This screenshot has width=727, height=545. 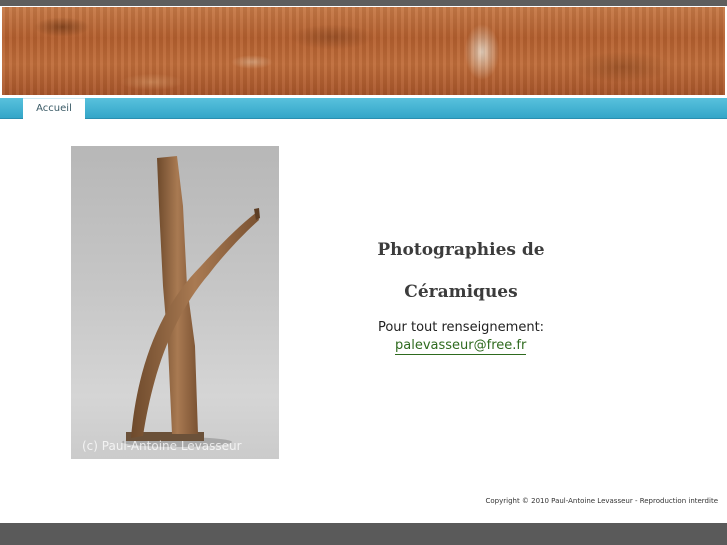 I want to click on top-bar, so click(x=363, y=3).